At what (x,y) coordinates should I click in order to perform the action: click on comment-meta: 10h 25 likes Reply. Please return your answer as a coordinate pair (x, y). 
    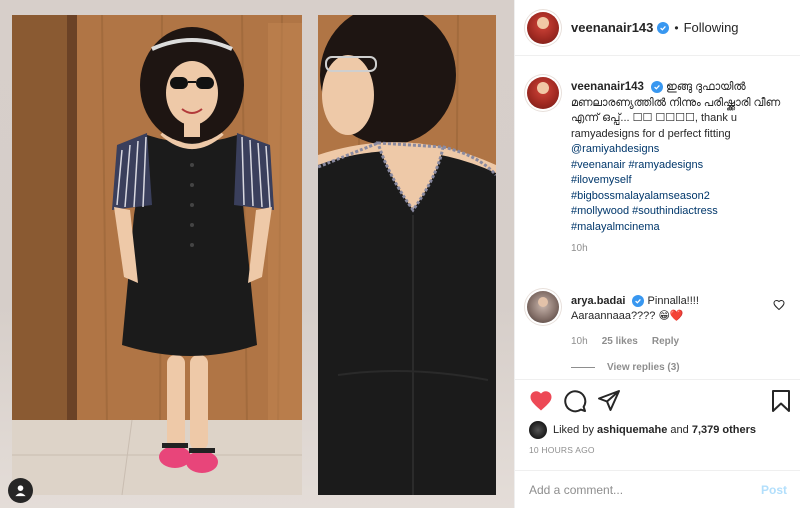
    Looking at the image, I should click on (666, 341).